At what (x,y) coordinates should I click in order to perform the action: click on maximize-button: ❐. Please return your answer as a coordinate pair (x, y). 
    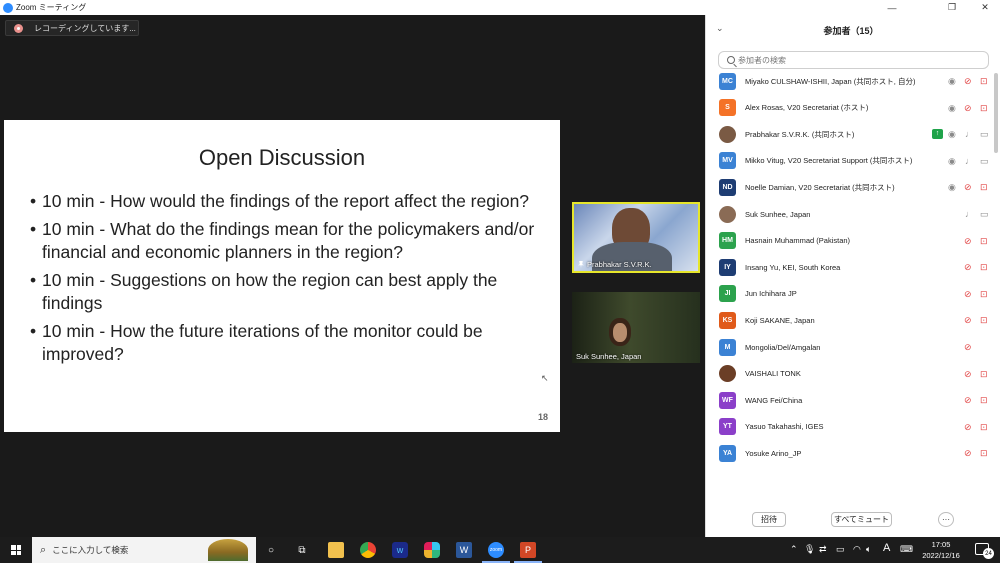
    Looking at the image, I should click on (952, 7).